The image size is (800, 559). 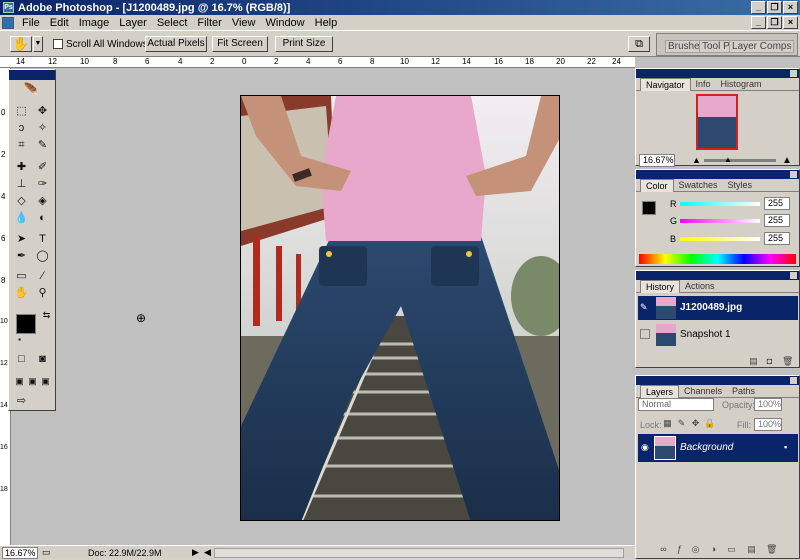 I want to click on hand-tool-icon: ✋, so click(x=21, y=293).